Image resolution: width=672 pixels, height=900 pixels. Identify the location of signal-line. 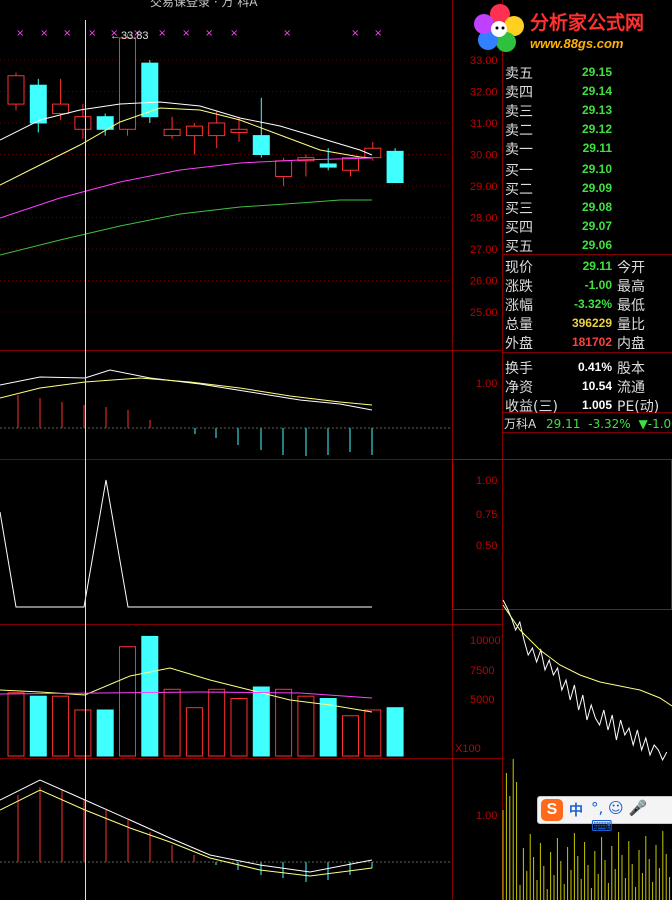
(186, 543).